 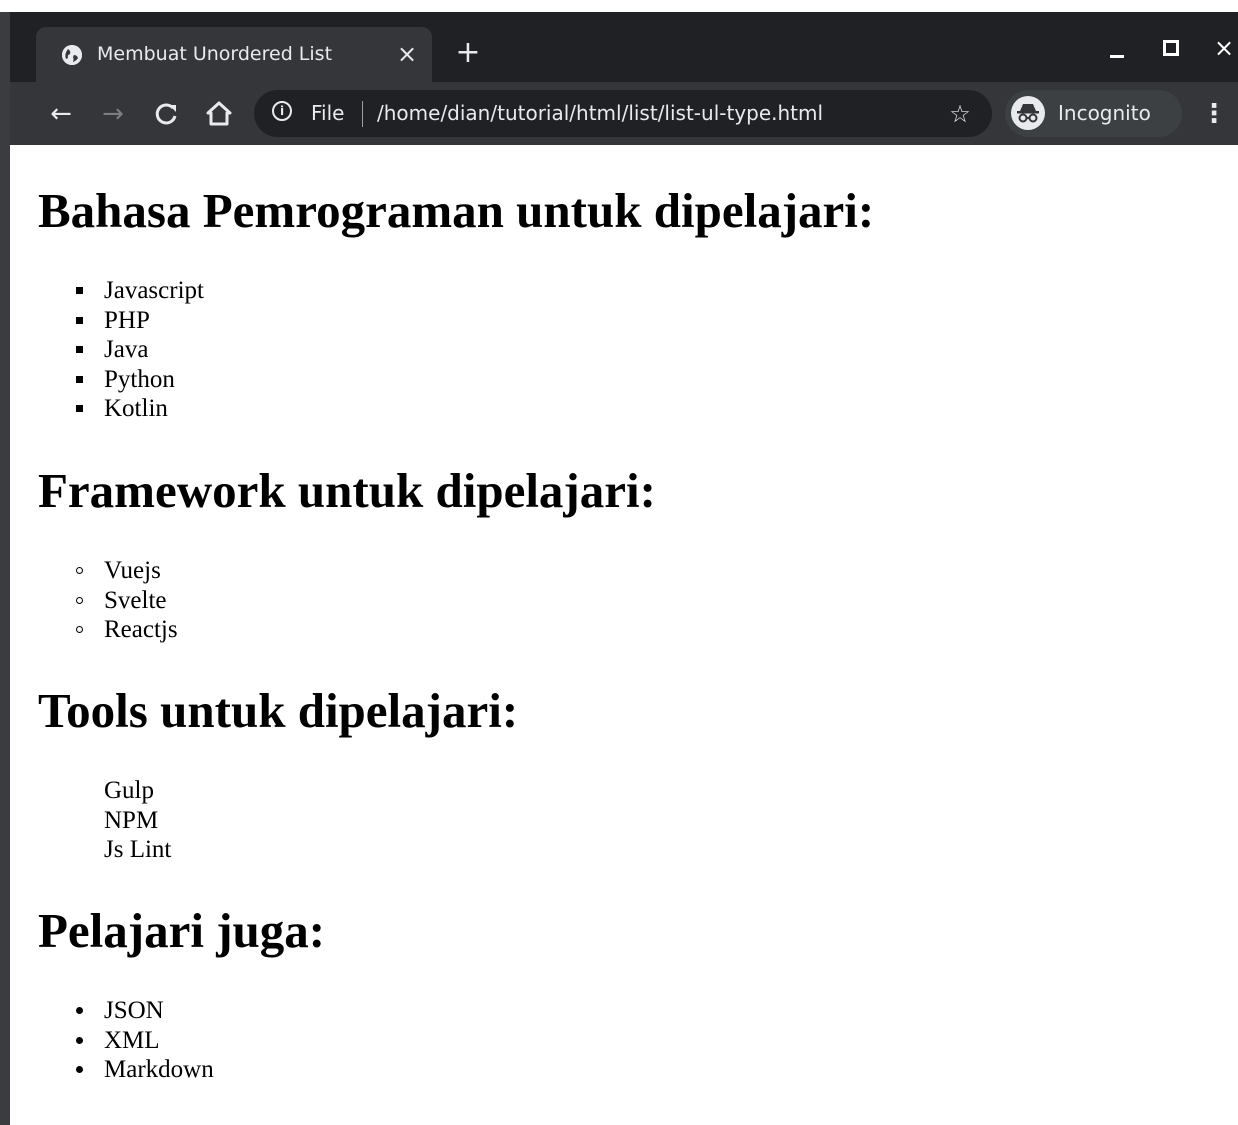 What do you see at coordinates (1214, 114) in the screenshot?
I see `more-menu-icon: ⋮` at bounding box center [1214, 114].